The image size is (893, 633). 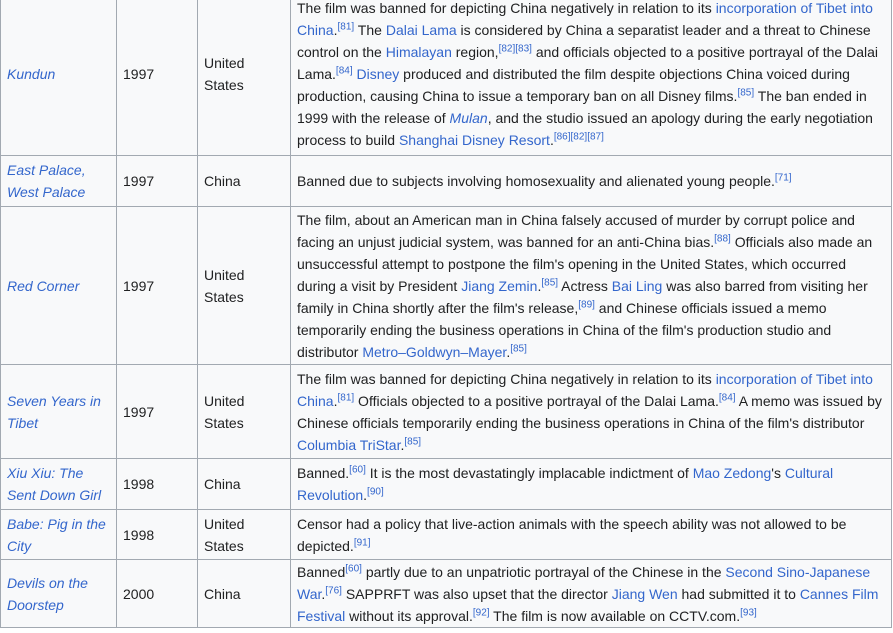 I want to click on wiki-link: Mao Zedong, so click(x=732, y=473).